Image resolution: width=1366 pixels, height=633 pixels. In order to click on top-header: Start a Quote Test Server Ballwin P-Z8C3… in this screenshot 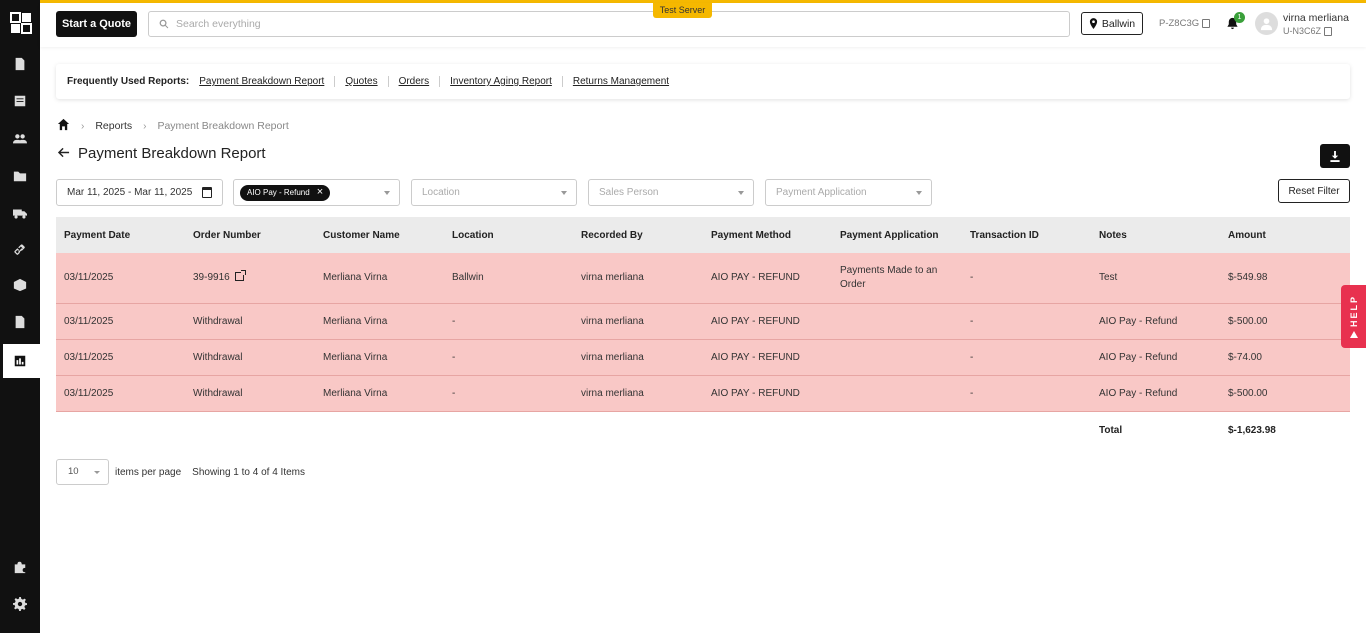, I will do `click(703, 25)`.